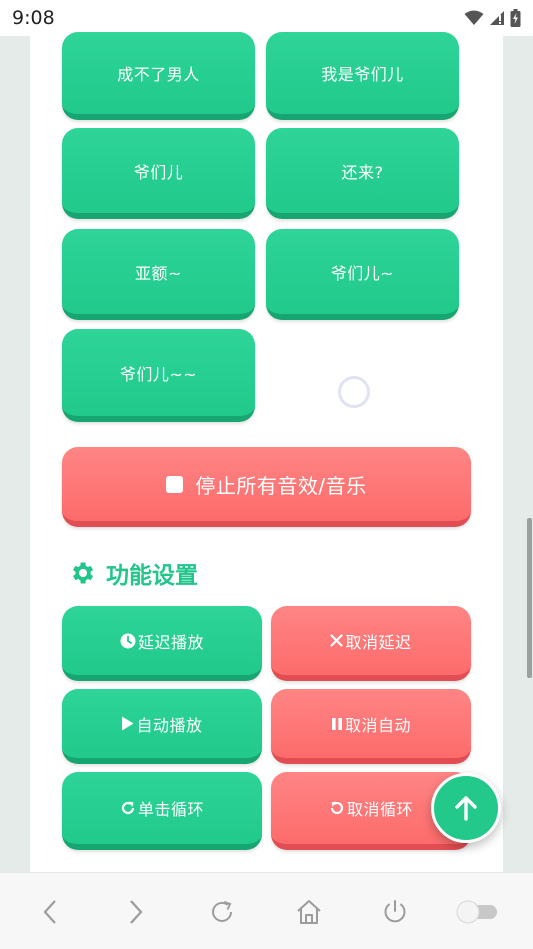 The height and width of the screenshot is (949, 533). What do you see at coordinates (128, 808) in the screenshot?
I see `redo-icon` at bounding box center [128, 808].